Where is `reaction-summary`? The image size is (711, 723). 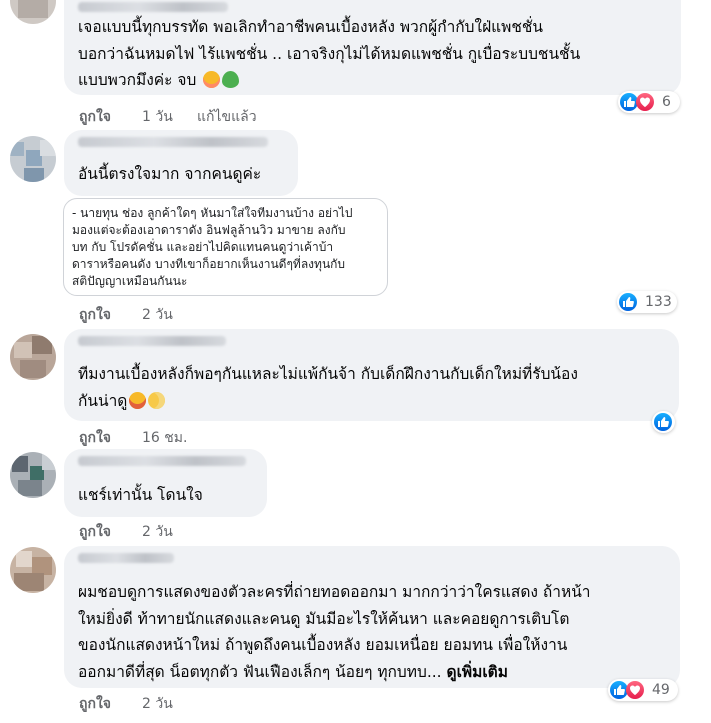
reaction-summary is located at coordinates (663, 422).